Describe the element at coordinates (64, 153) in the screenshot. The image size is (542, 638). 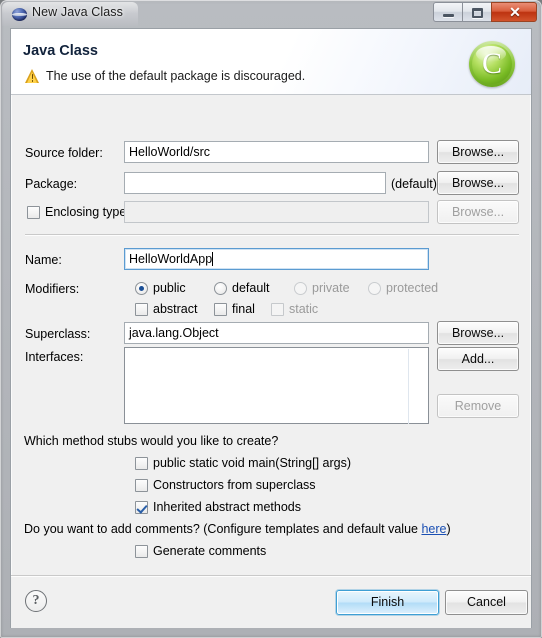
I see `source-folder-label: Source folder:` at that location.